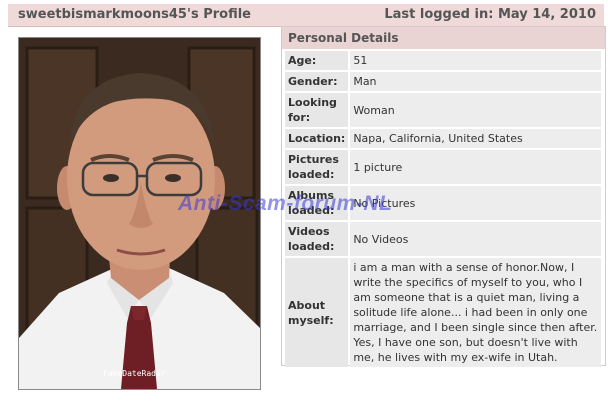 The image size is (608, 410). I want to click on detail-row-age: Age: 51, so click(443, 60).